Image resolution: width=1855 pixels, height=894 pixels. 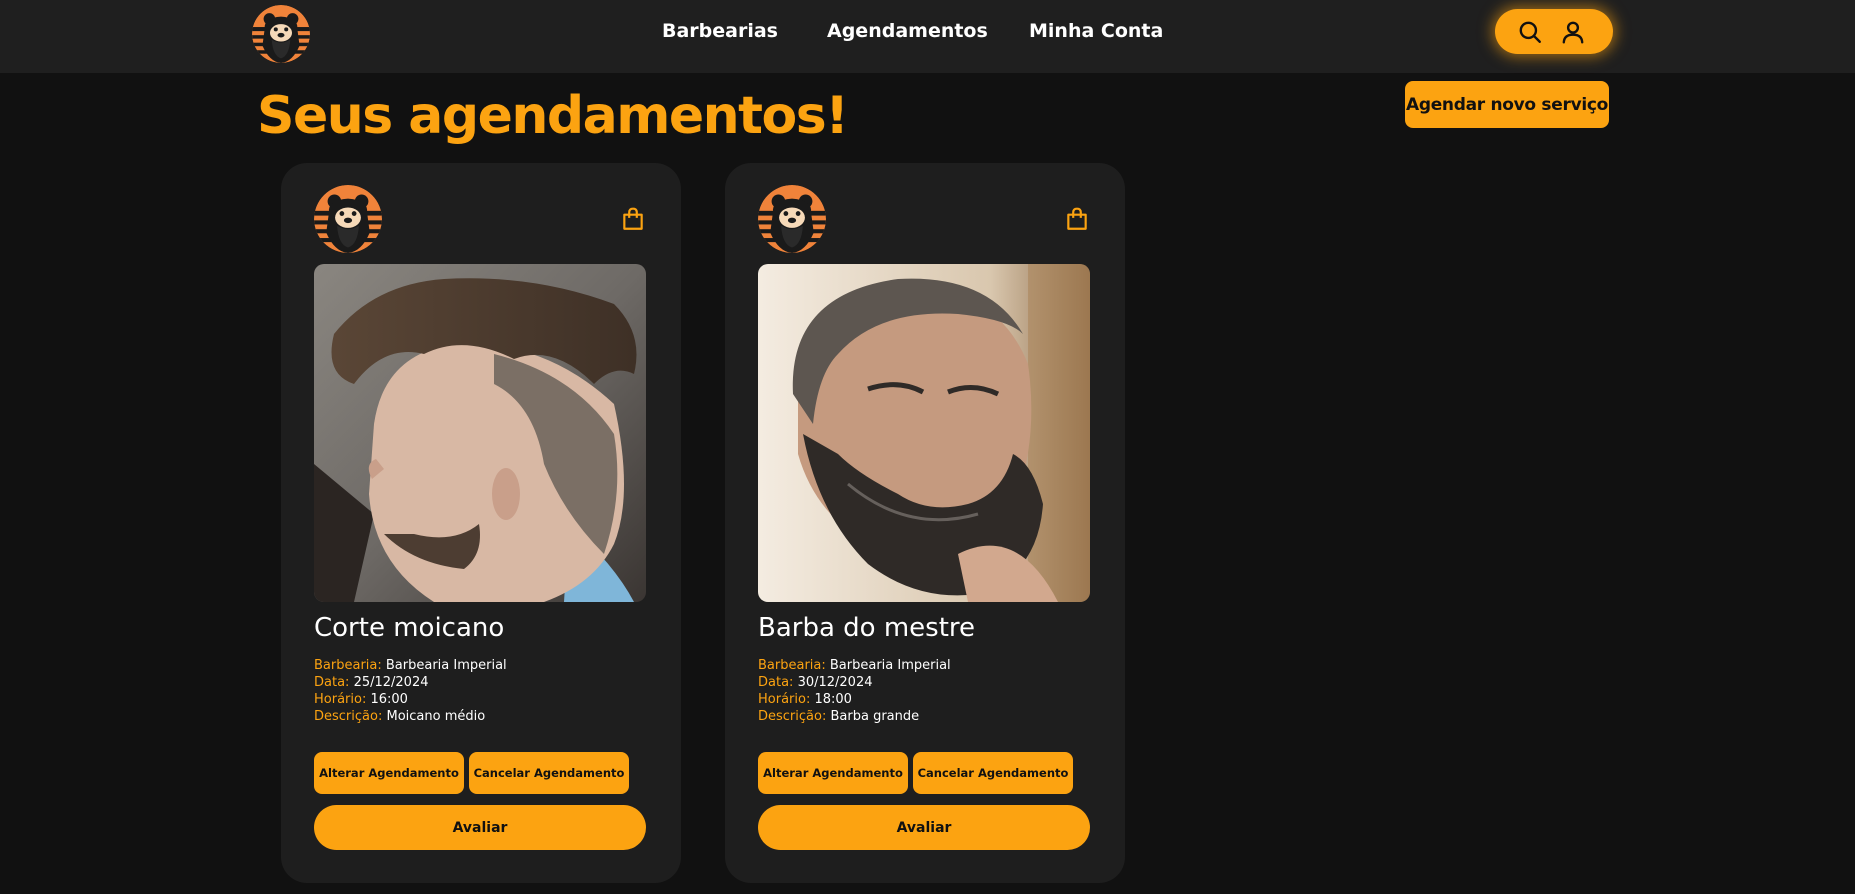 I want to click on service-name: Corte moicano, so click(x=409, y=628).